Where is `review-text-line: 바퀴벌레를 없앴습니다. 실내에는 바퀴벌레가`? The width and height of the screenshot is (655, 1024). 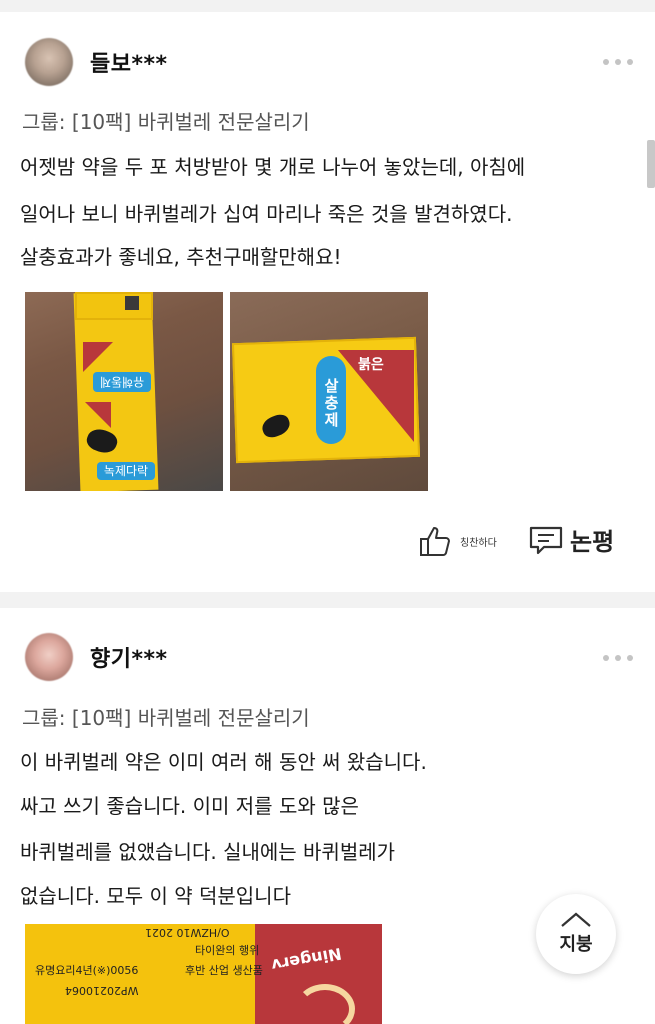
review-text-line: 바퀴벌레를 없앴습니다. 실내에는 바퀴벌레가 is located at coordinates (208, 852).